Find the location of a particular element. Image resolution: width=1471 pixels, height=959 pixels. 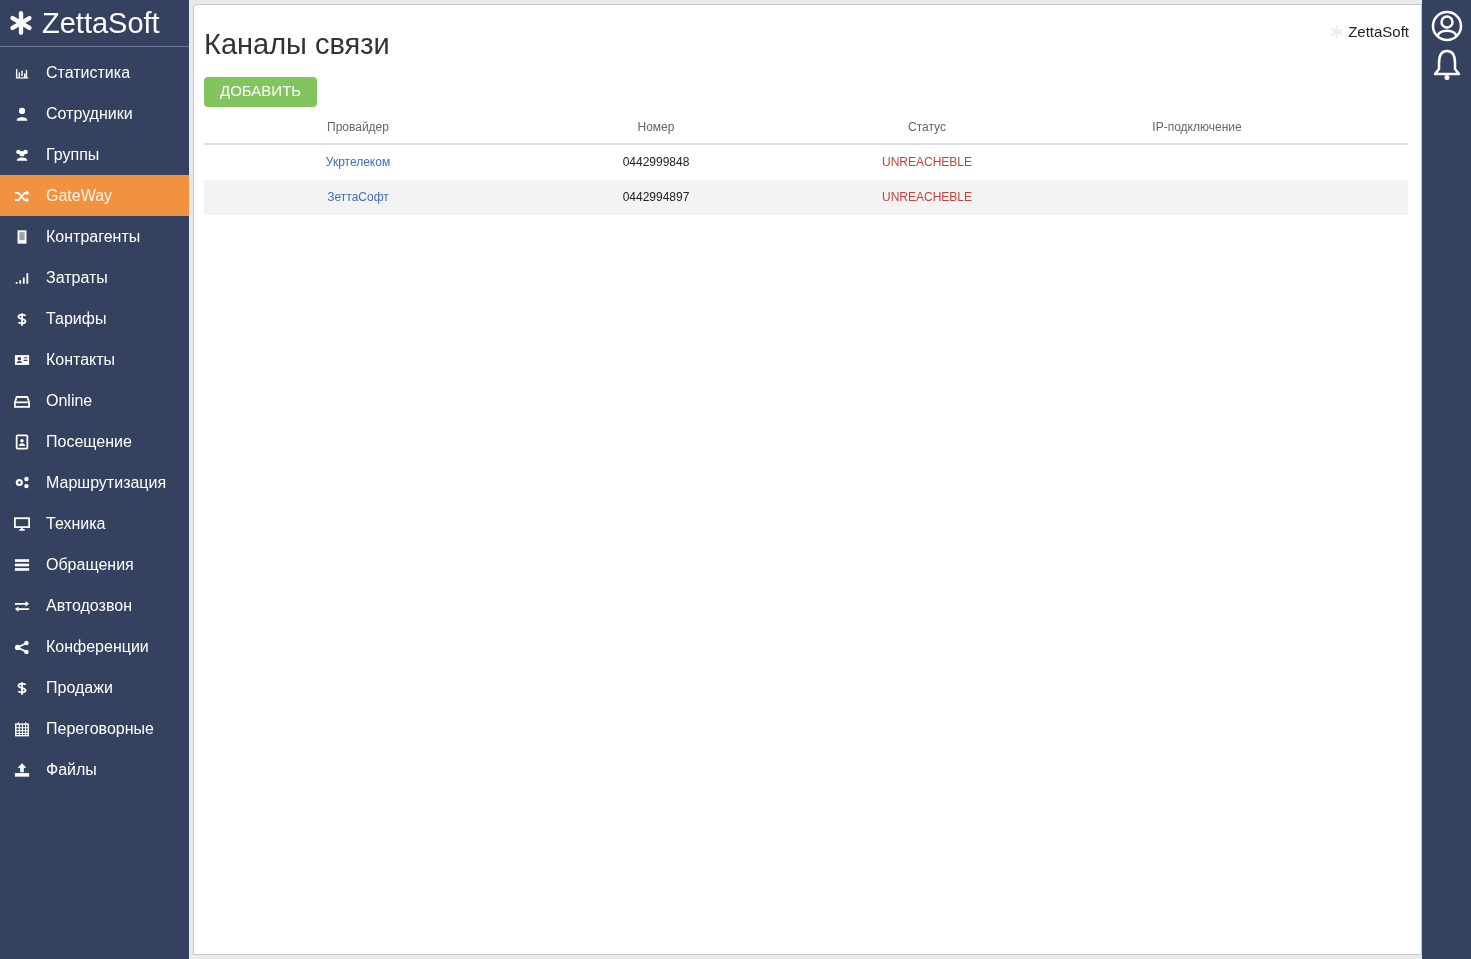

sidebar-item: Тарифы is located at coordinates (94, 318).